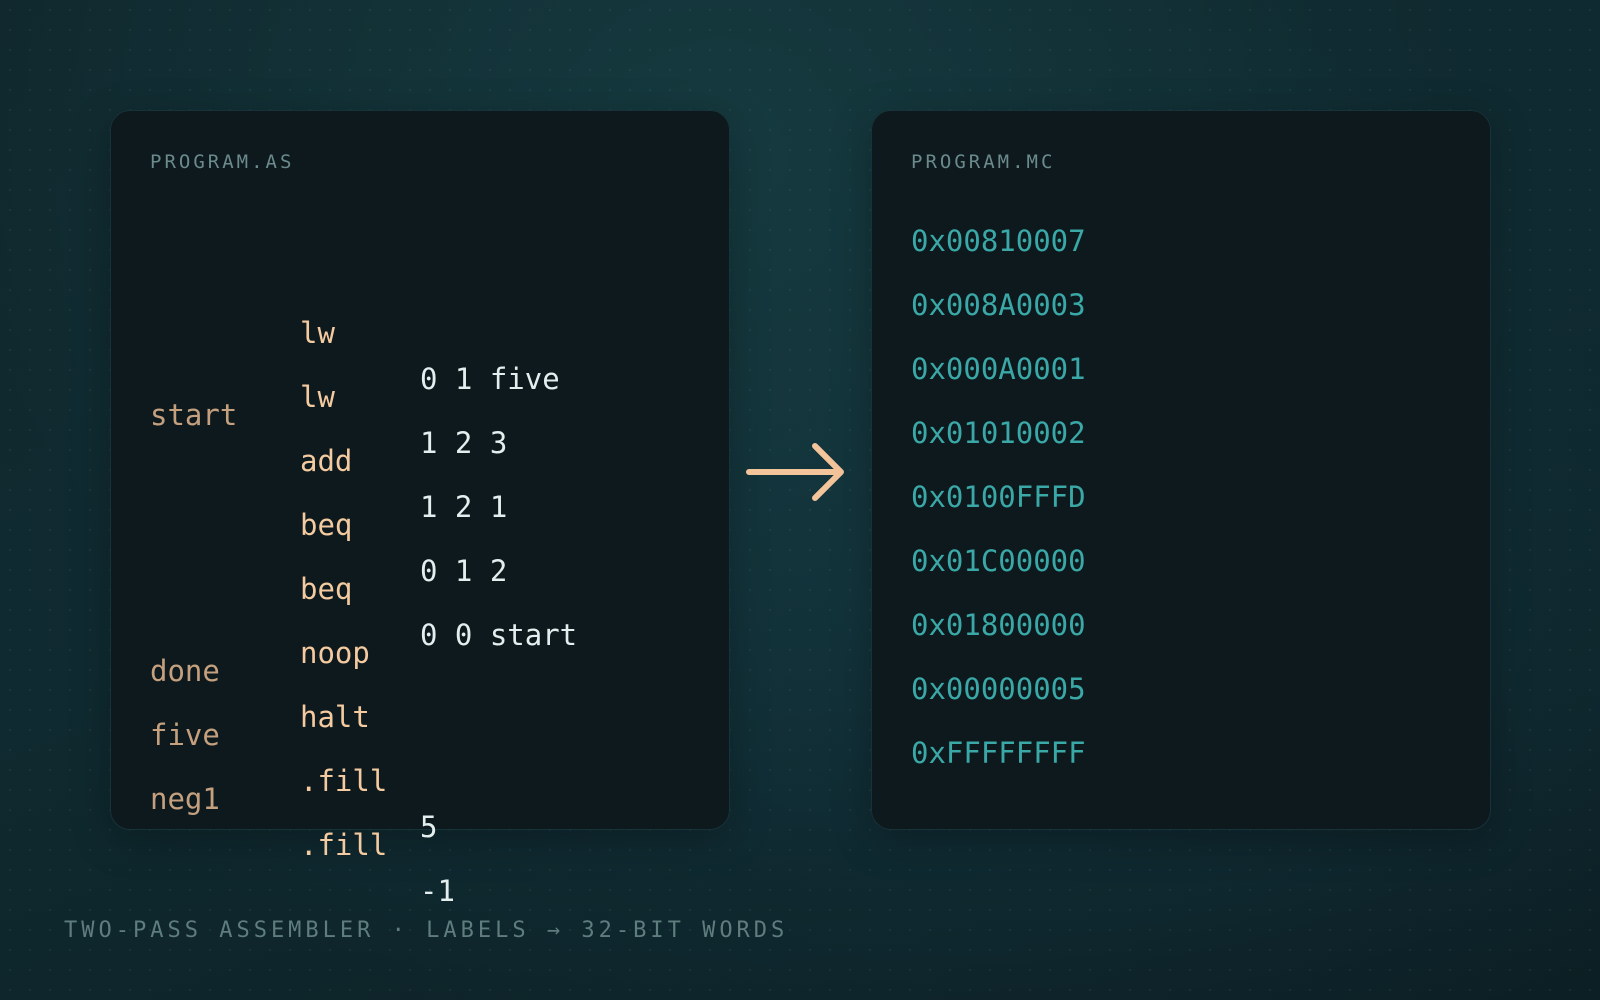  What do you see at coordinates (998, 753) in the screenshot?
I see `machine-word: 0xFFFFFFFF` at bounding box center [998, 753].